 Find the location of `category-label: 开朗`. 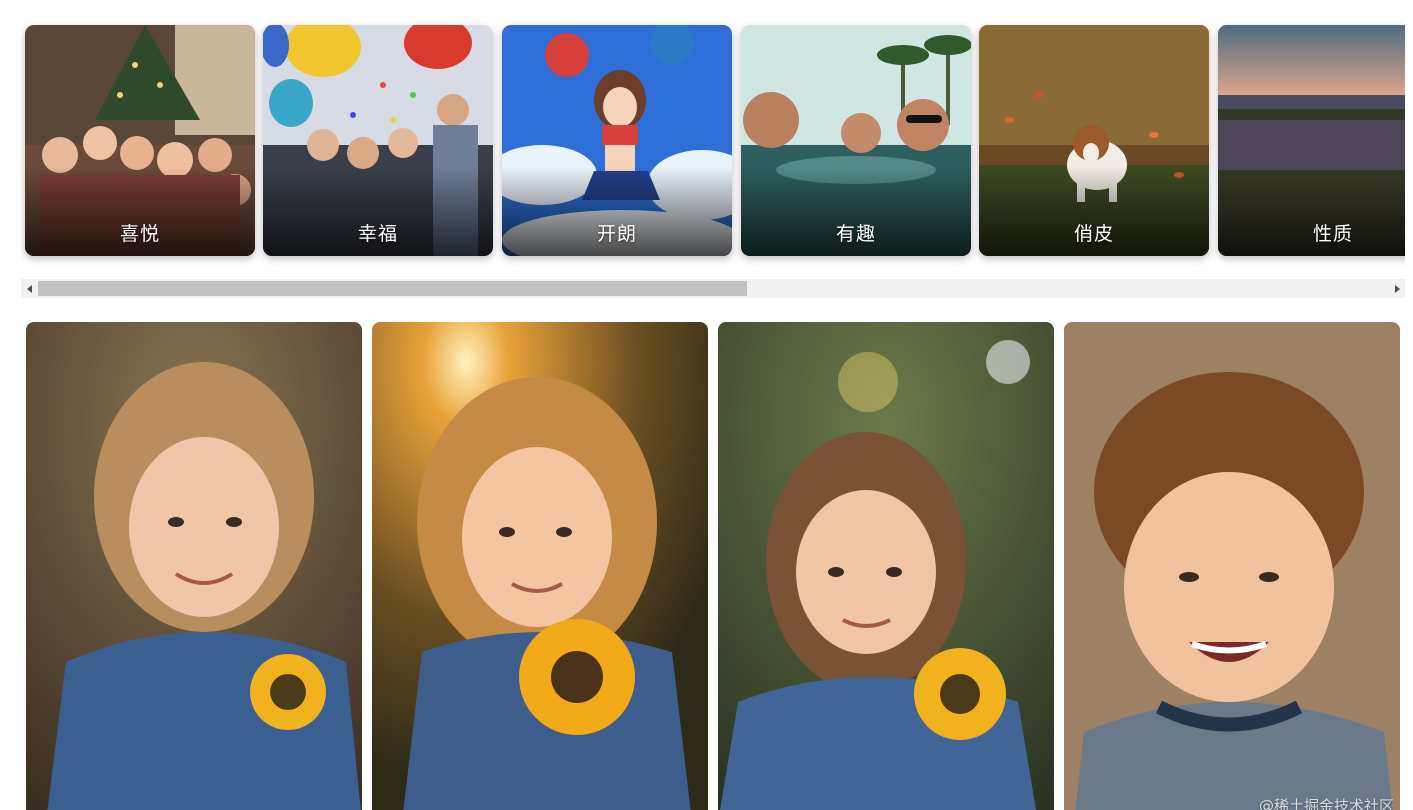

category-label: 开朗 is located at coordinates (616, 234).